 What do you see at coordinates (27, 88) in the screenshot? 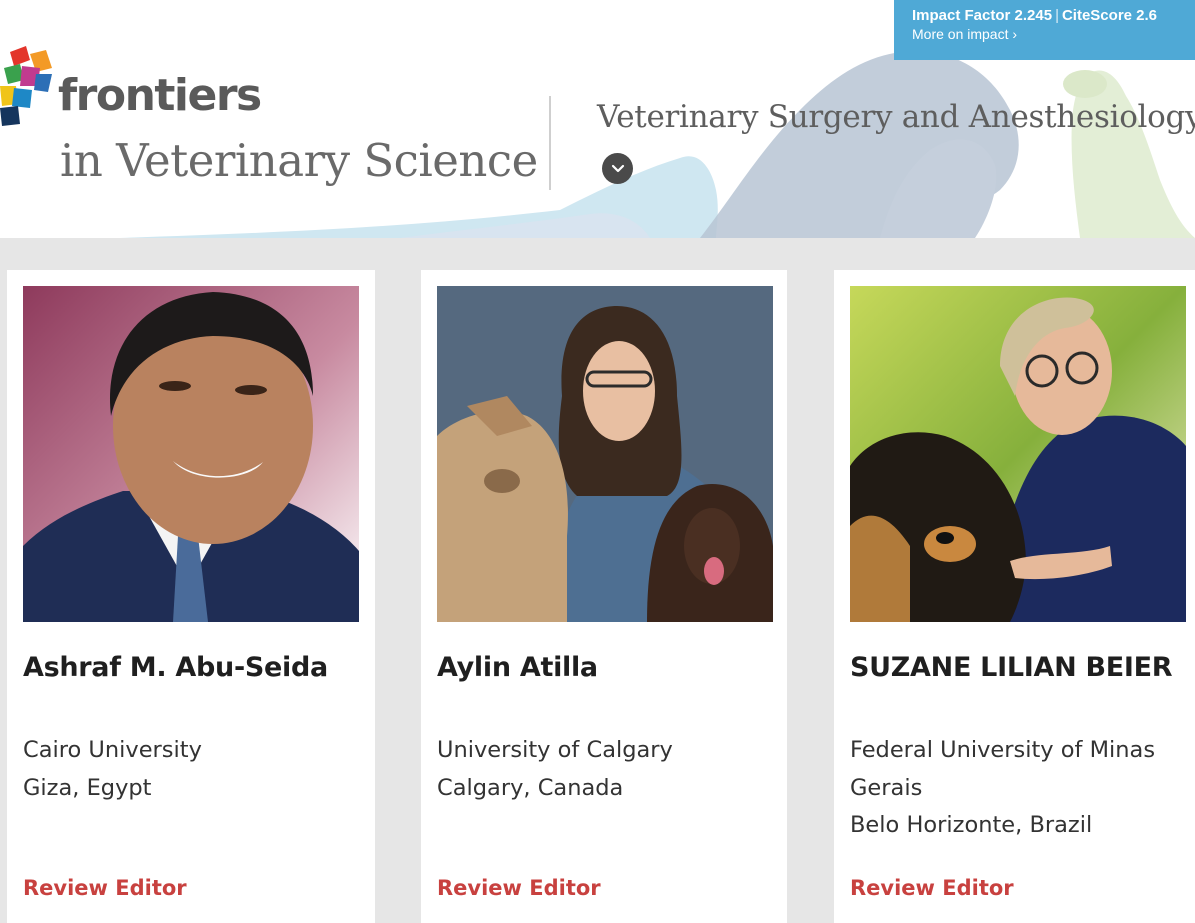
I see `frontiers-logo-icon` at bounding box center [27, 88].